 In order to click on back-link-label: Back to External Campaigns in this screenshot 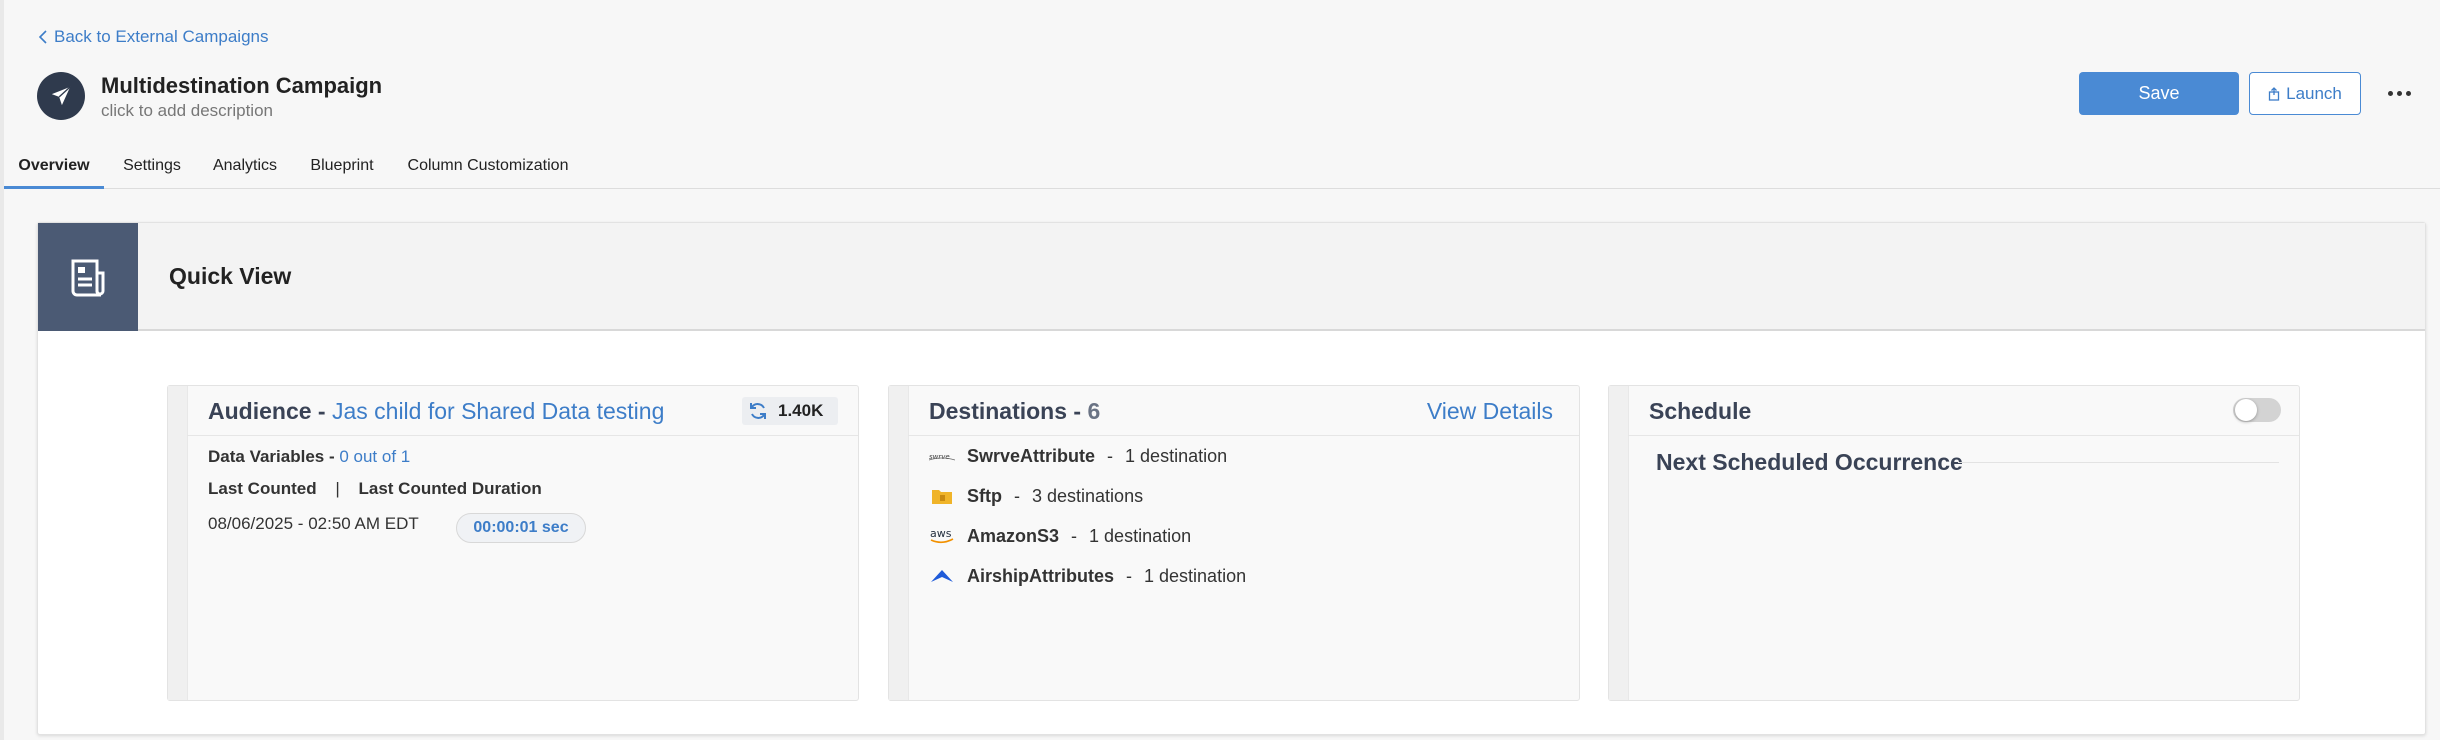, I will do `click(161, 36)`.